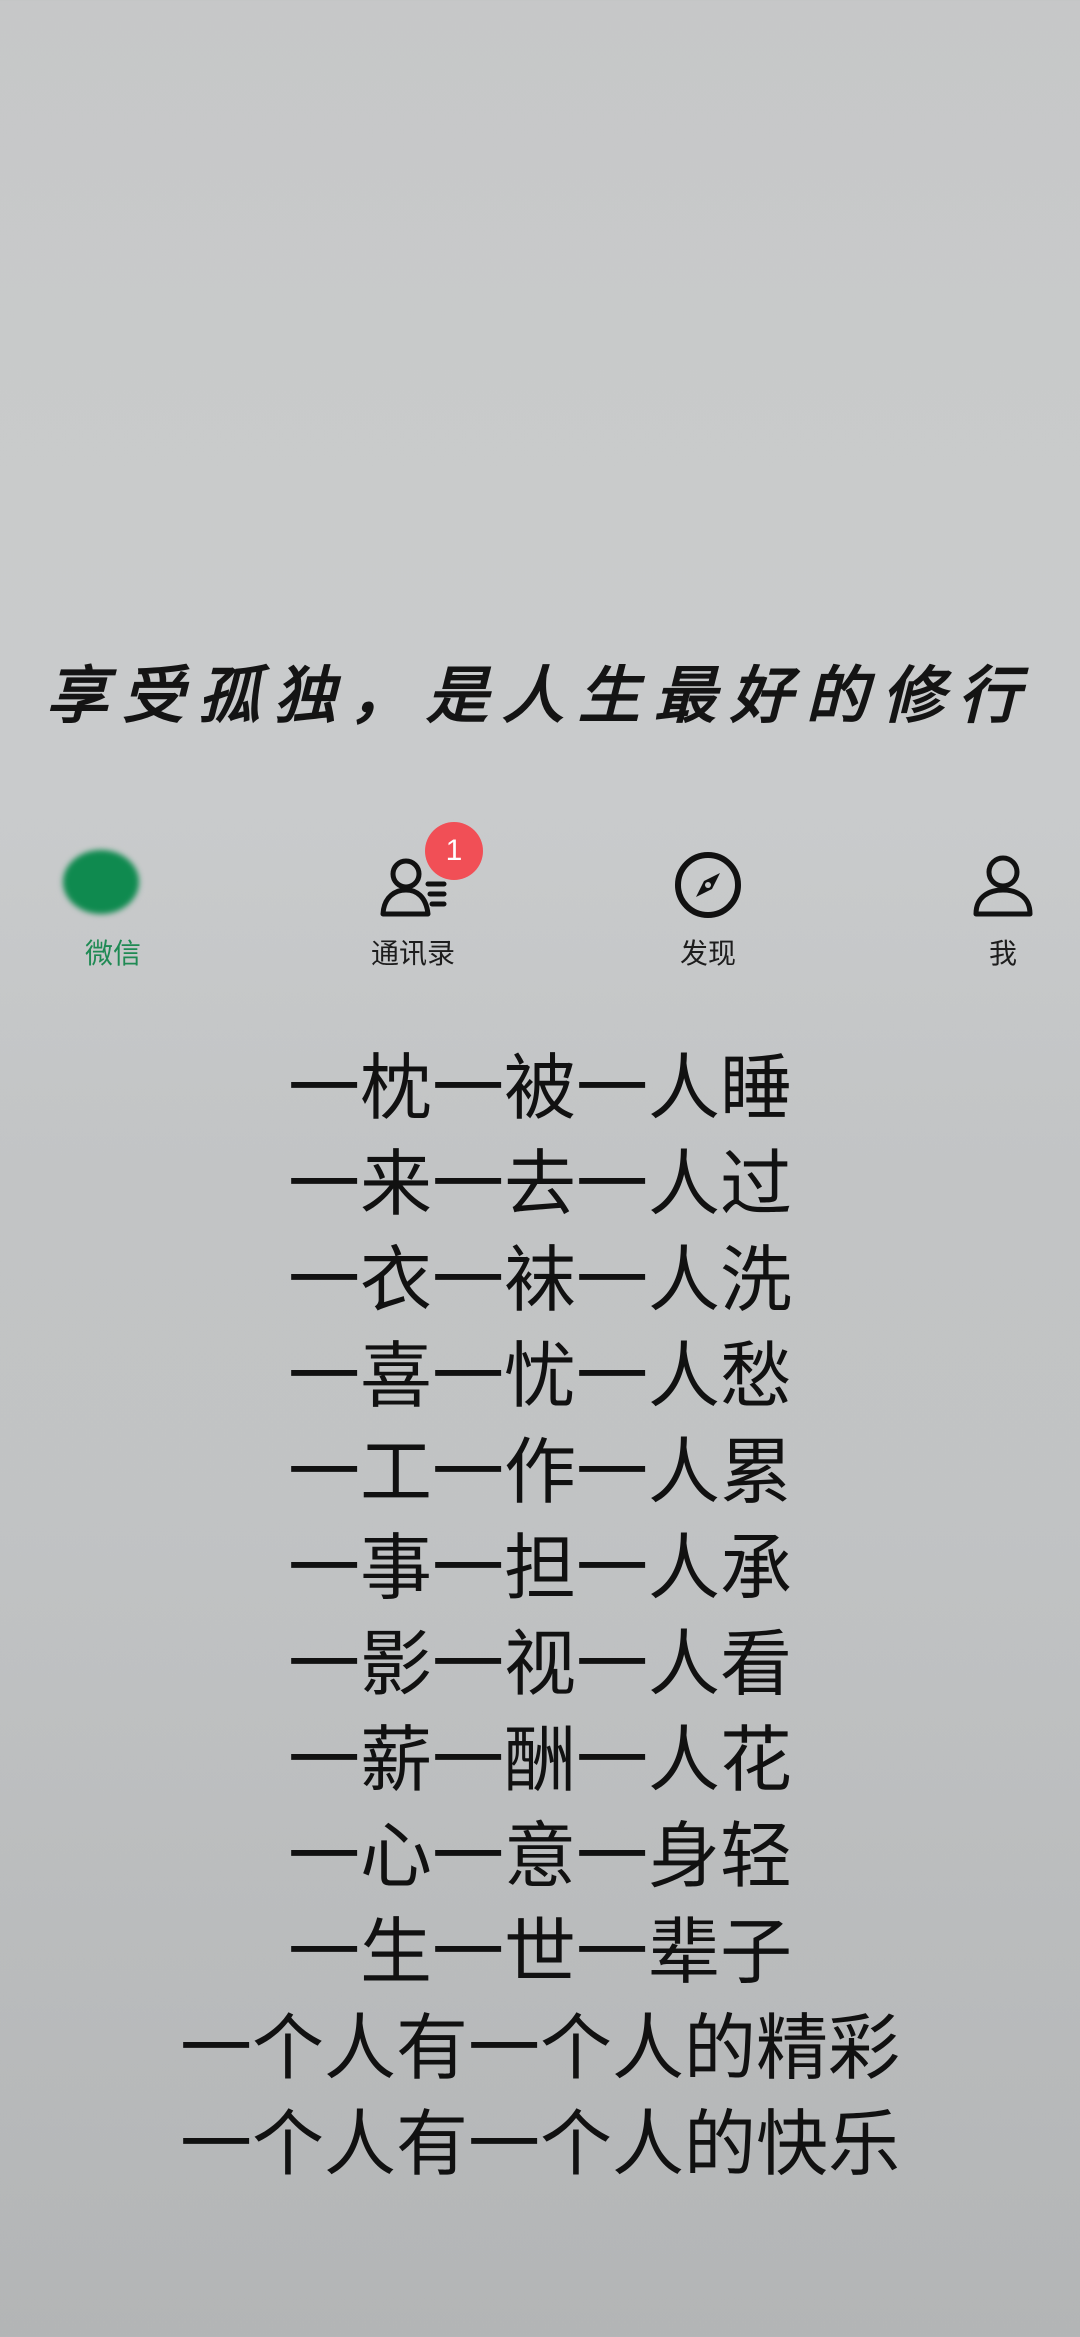 This screenshot has width=1080, height=2337. Describe the element at coordinates (539, 2048) in the screenshot. I see `poem-line: 一个人有一个人的精彩` at that location.